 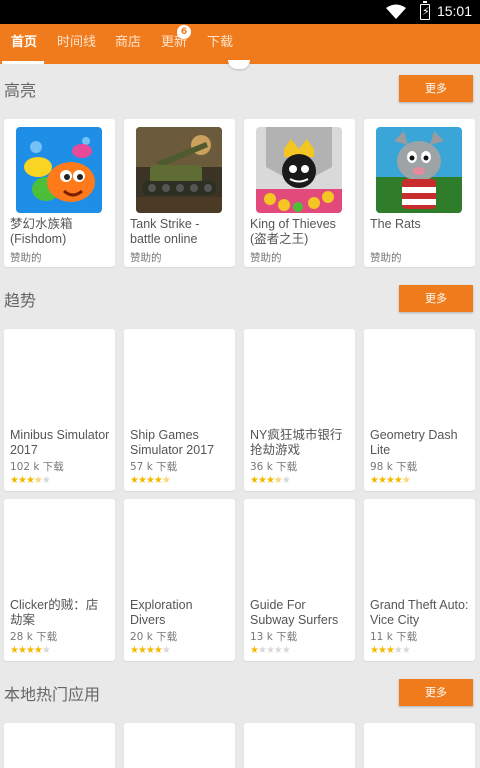 I want to click on app-name: Minibus Simulator 2017, so click(x=60, y=442).